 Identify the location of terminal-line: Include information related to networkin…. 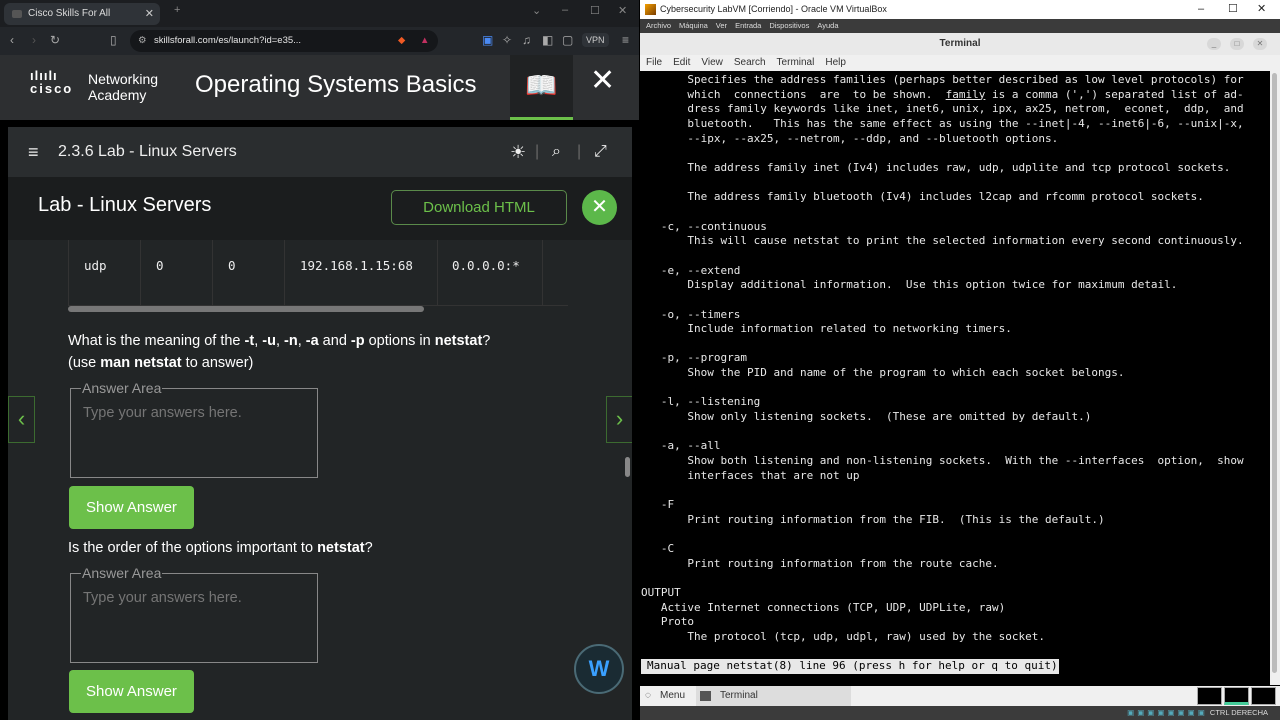
(826, 329).